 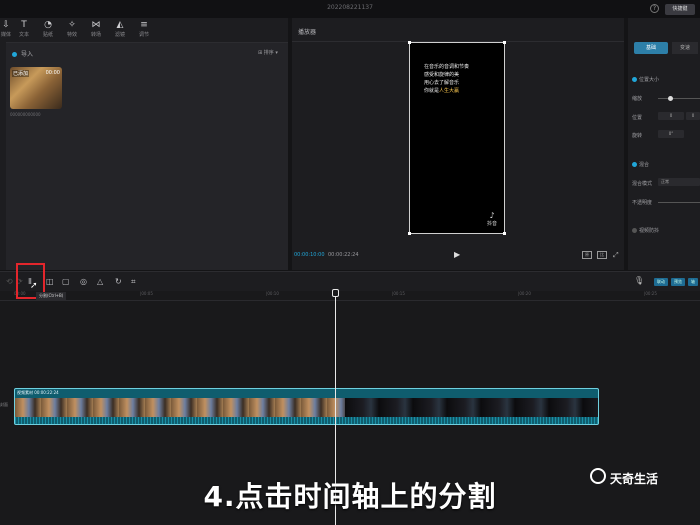 What do you see at coordinates (442, 83) in the screenshot?
I see `caption-line: 用心去了解音乐` at bounding box center [442, 83].